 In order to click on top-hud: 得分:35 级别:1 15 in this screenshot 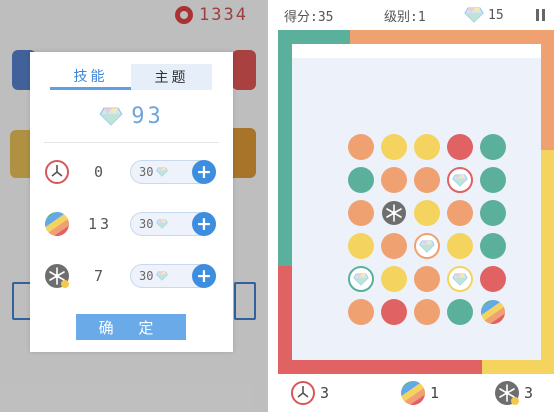, I will do `click(416, 15)`.